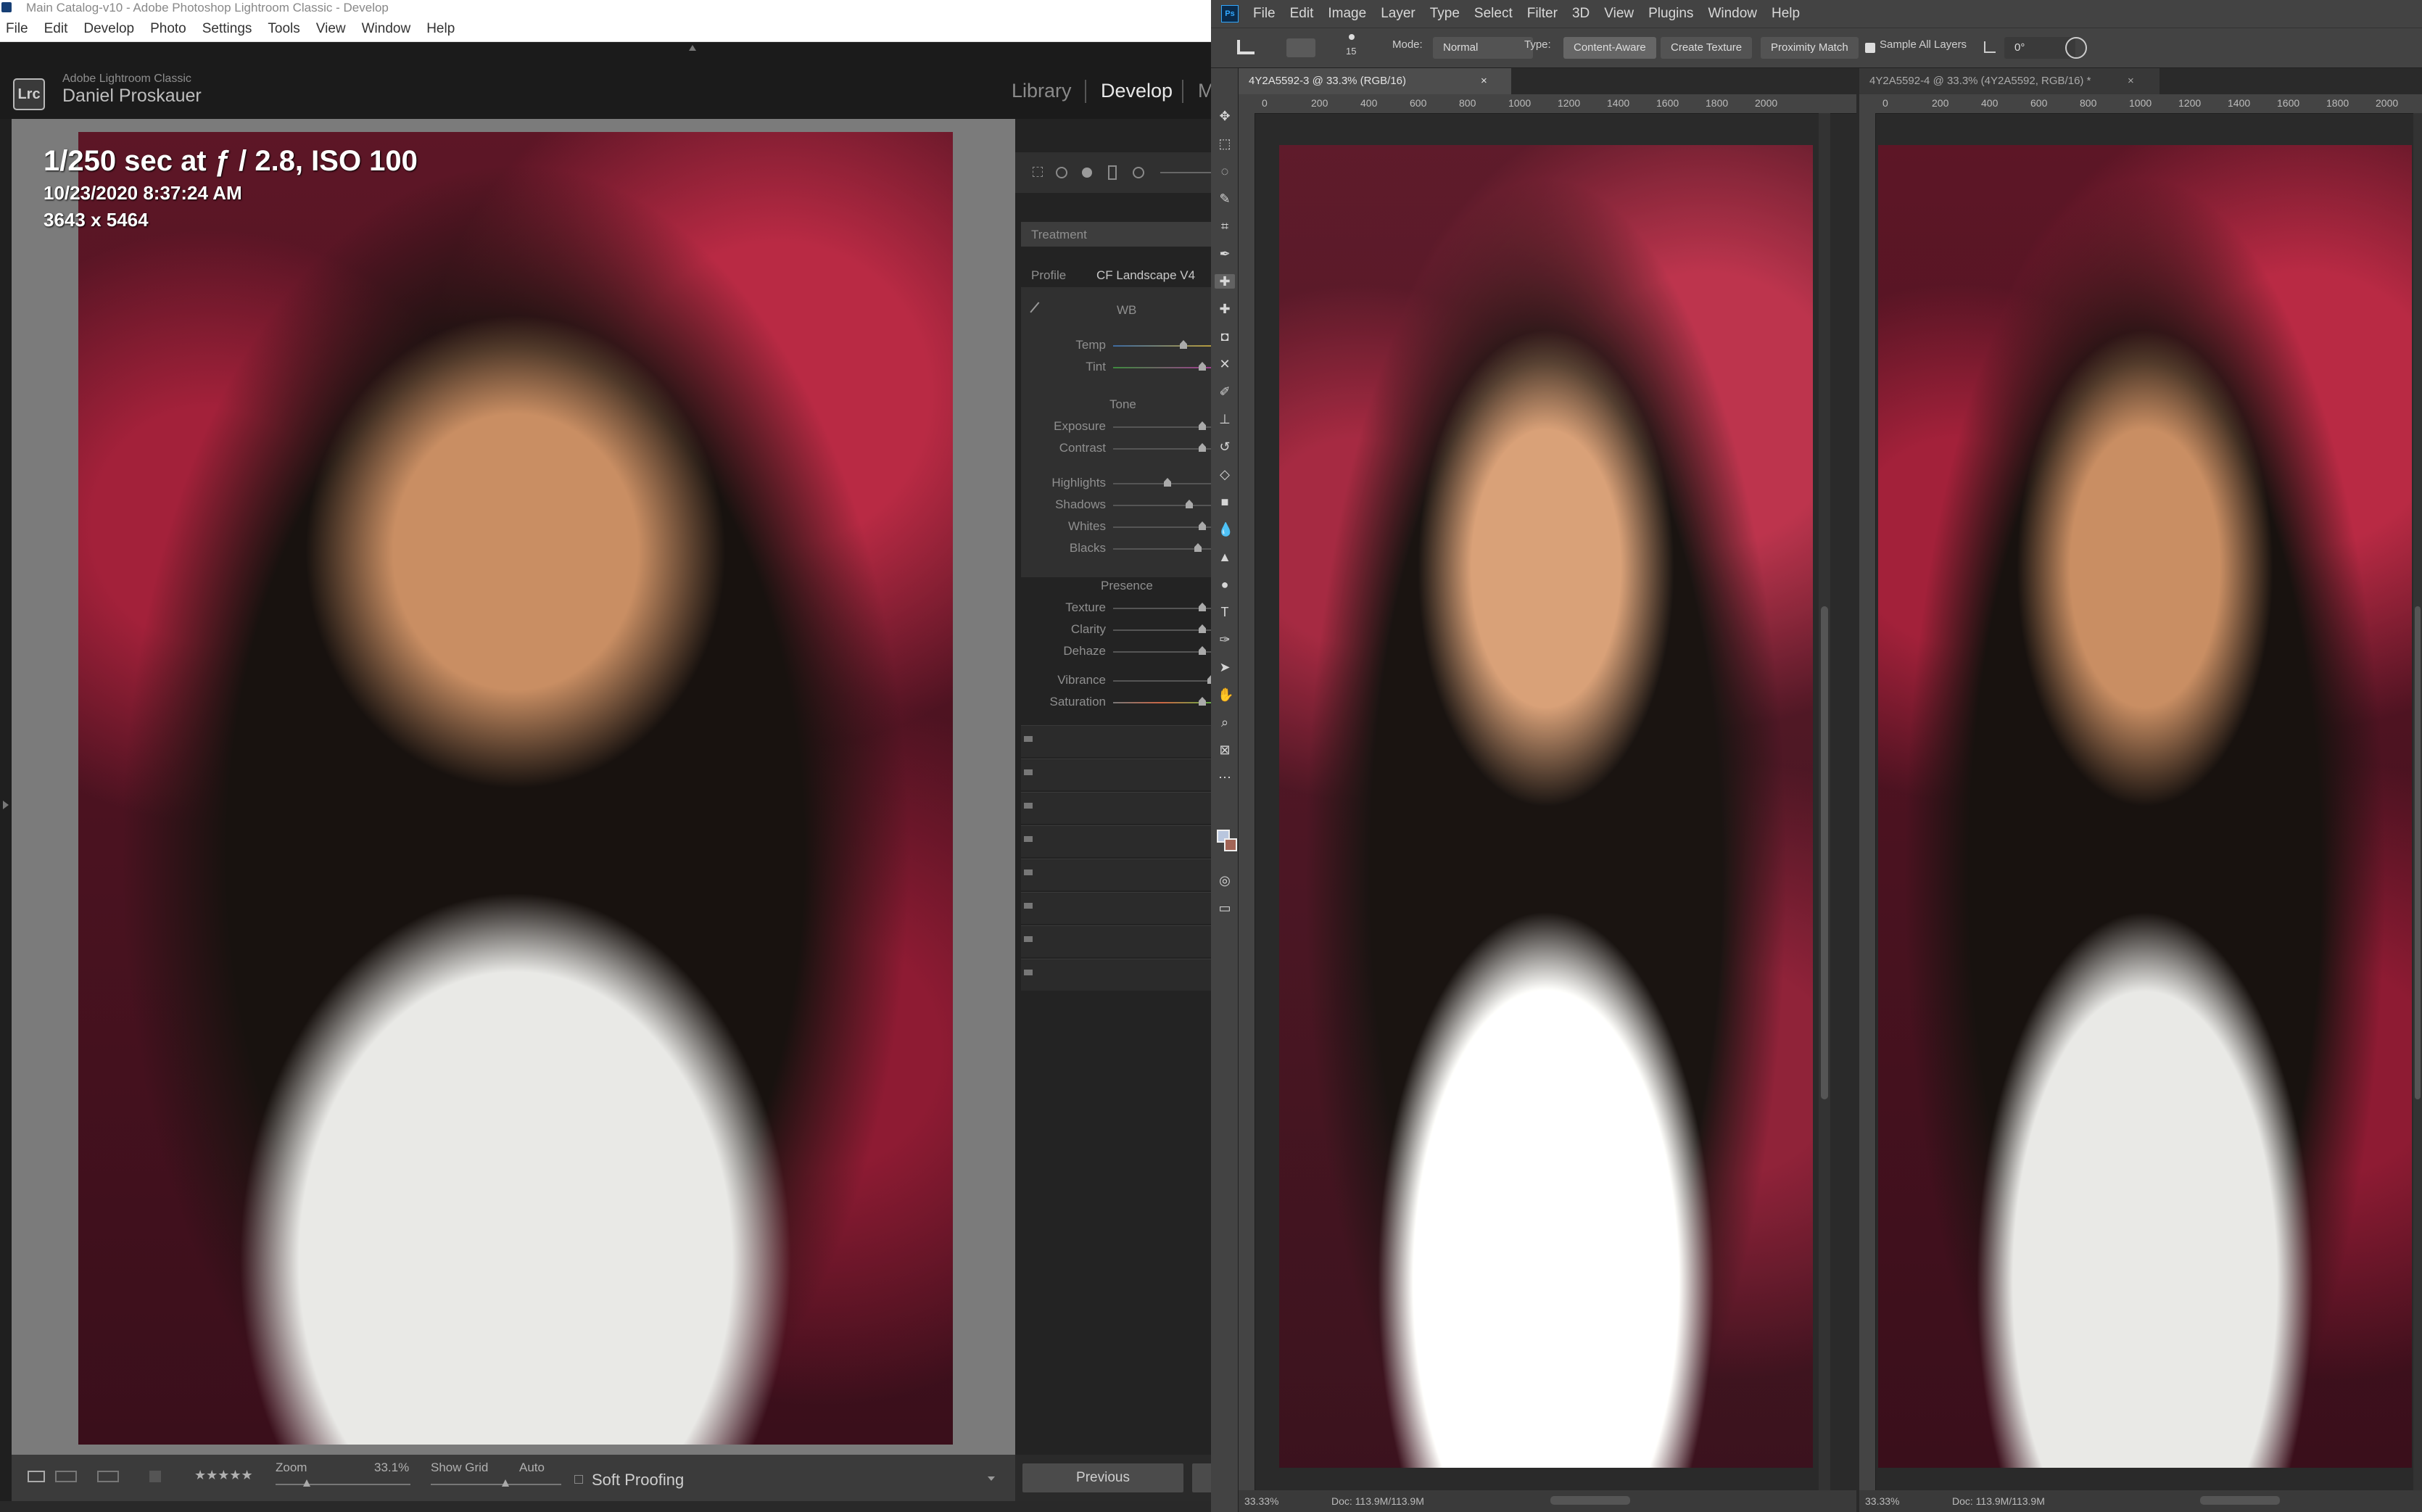  What do you see at coordinates (386, 29) in the screenshot?
I see `menu-window: Window` at bounding box center [386, 29].